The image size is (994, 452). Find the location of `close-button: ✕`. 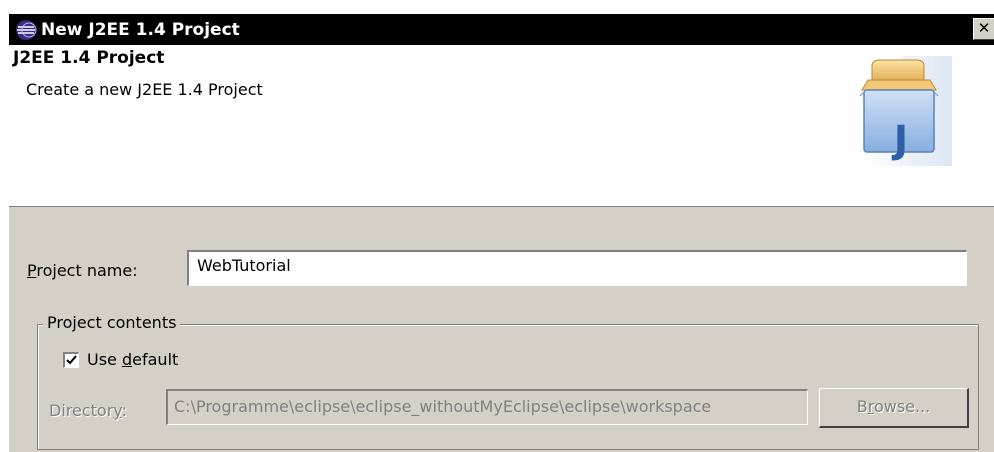

close-button: ✕ is located at coordinates (983, 29).